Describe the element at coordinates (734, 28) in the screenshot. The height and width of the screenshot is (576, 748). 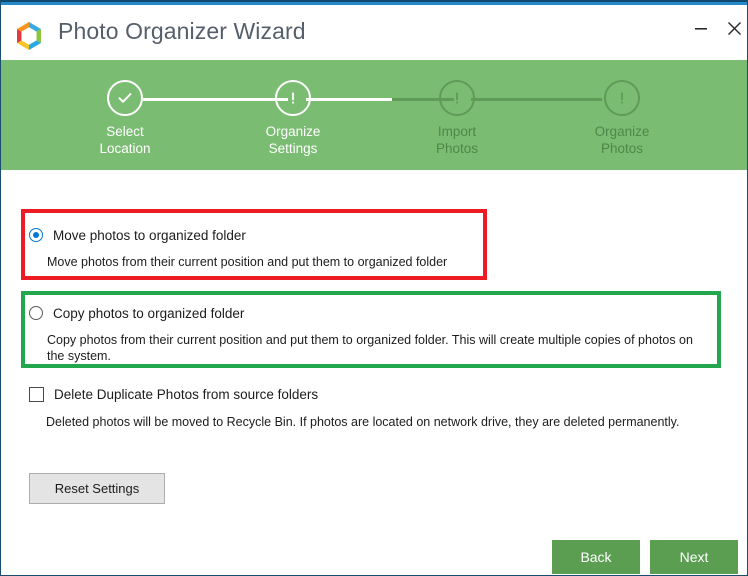
I see `close-icon` at that location.